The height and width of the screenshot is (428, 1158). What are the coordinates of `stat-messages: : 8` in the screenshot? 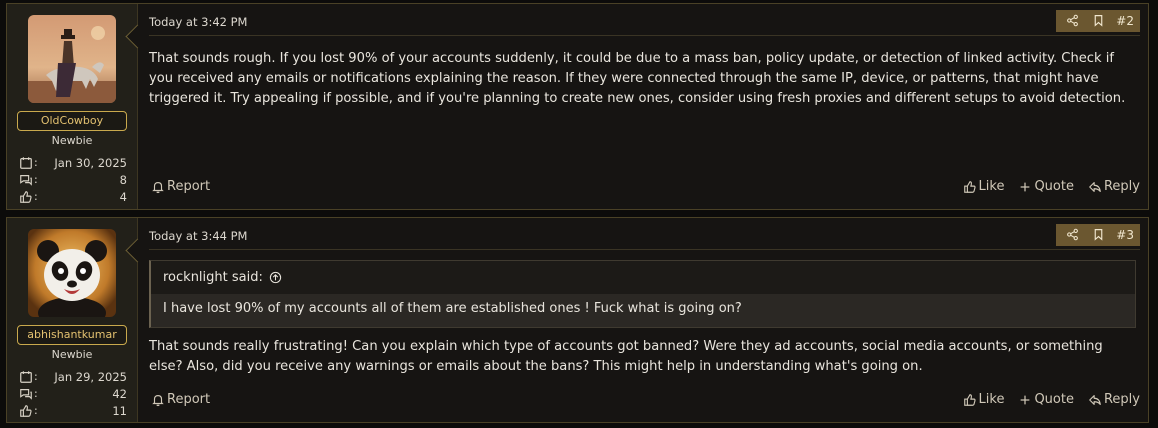 It's located at (73, 179).